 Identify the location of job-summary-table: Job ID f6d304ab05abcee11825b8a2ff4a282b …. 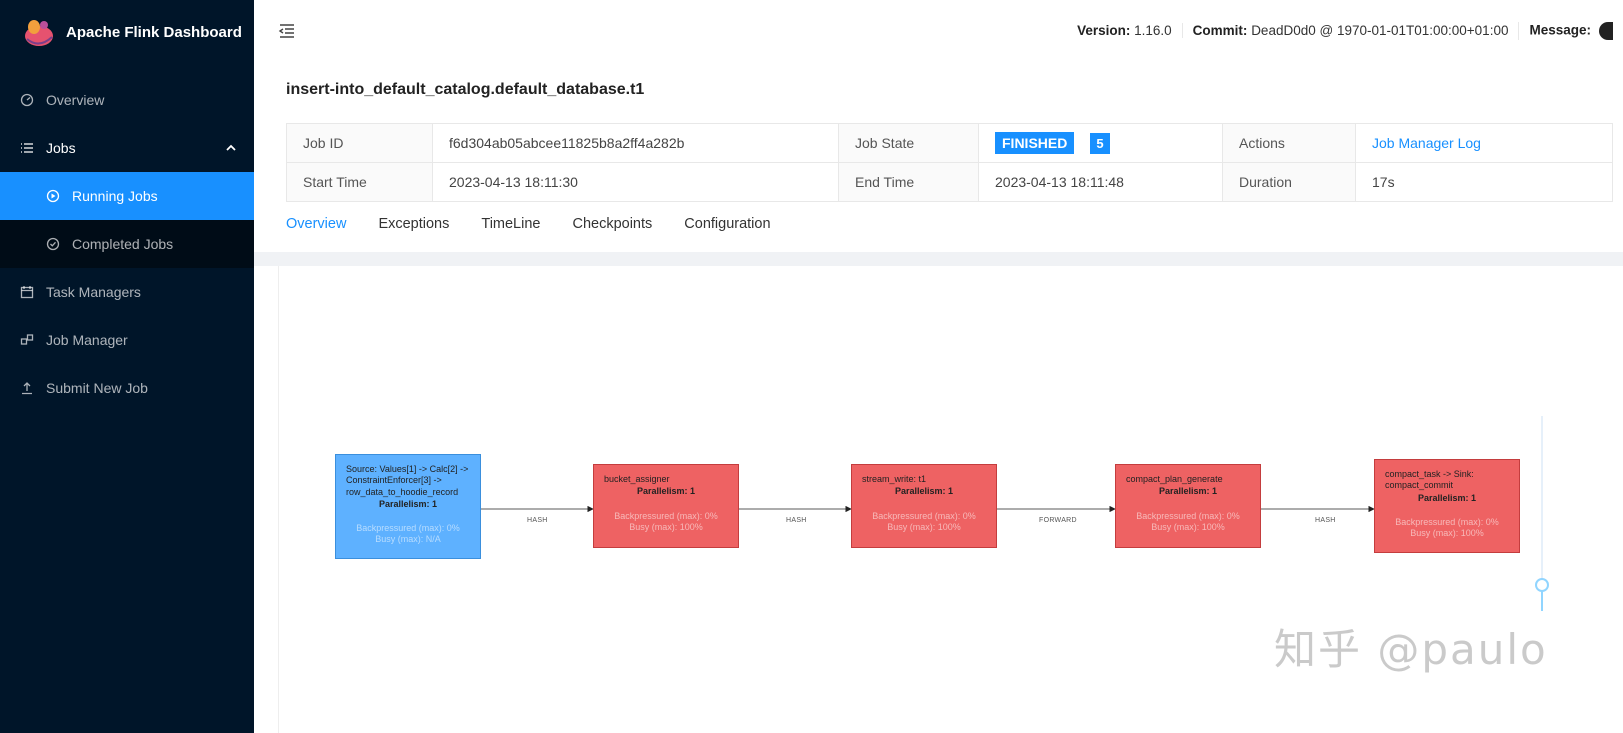
(949, 162).